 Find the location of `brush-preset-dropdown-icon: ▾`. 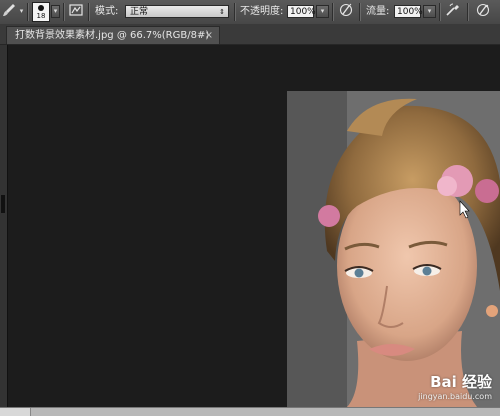

brush-preset-dropdown-icon: ▾ is located at coordinates (55, 11).